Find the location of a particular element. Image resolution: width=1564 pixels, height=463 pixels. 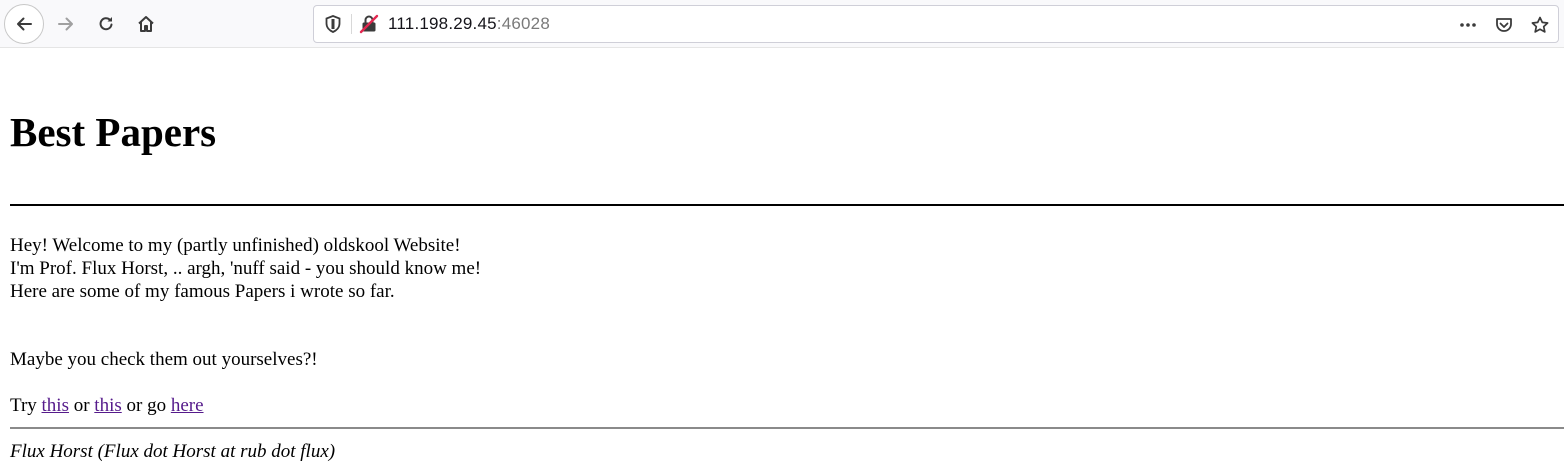

arrow-right-icon is located at coordinates (65, 24).